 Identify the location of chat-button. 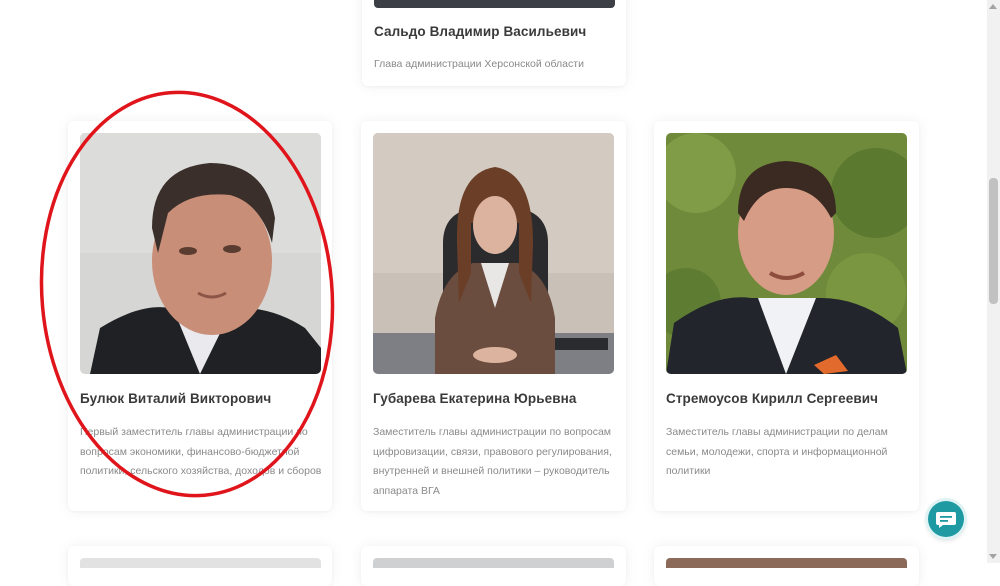
(946, 519).